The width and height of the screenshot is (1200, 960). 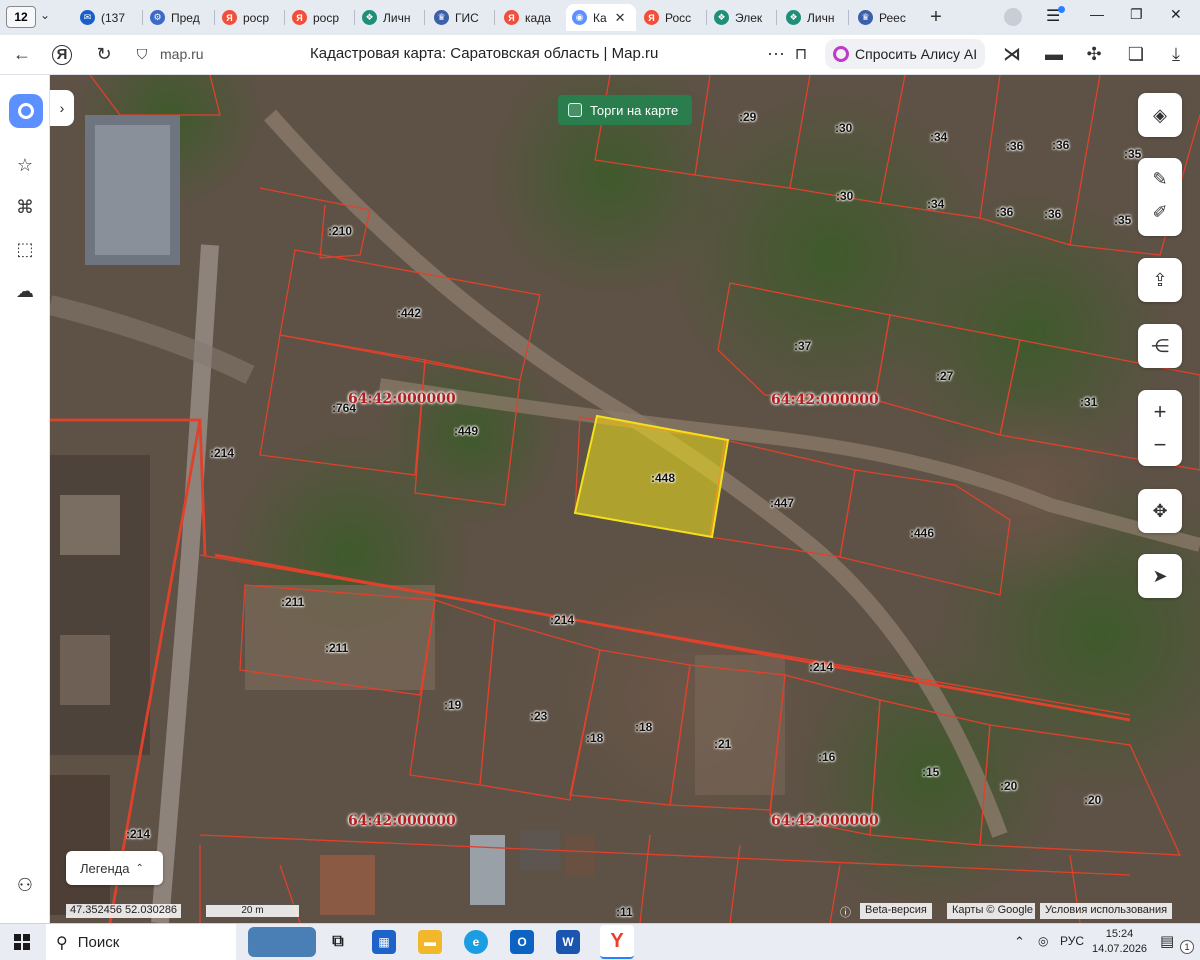 What do you see at coordinates (675, 17) in the screenshot?
I see `tab-item: Я Росс` at bounding box center [675, 17].